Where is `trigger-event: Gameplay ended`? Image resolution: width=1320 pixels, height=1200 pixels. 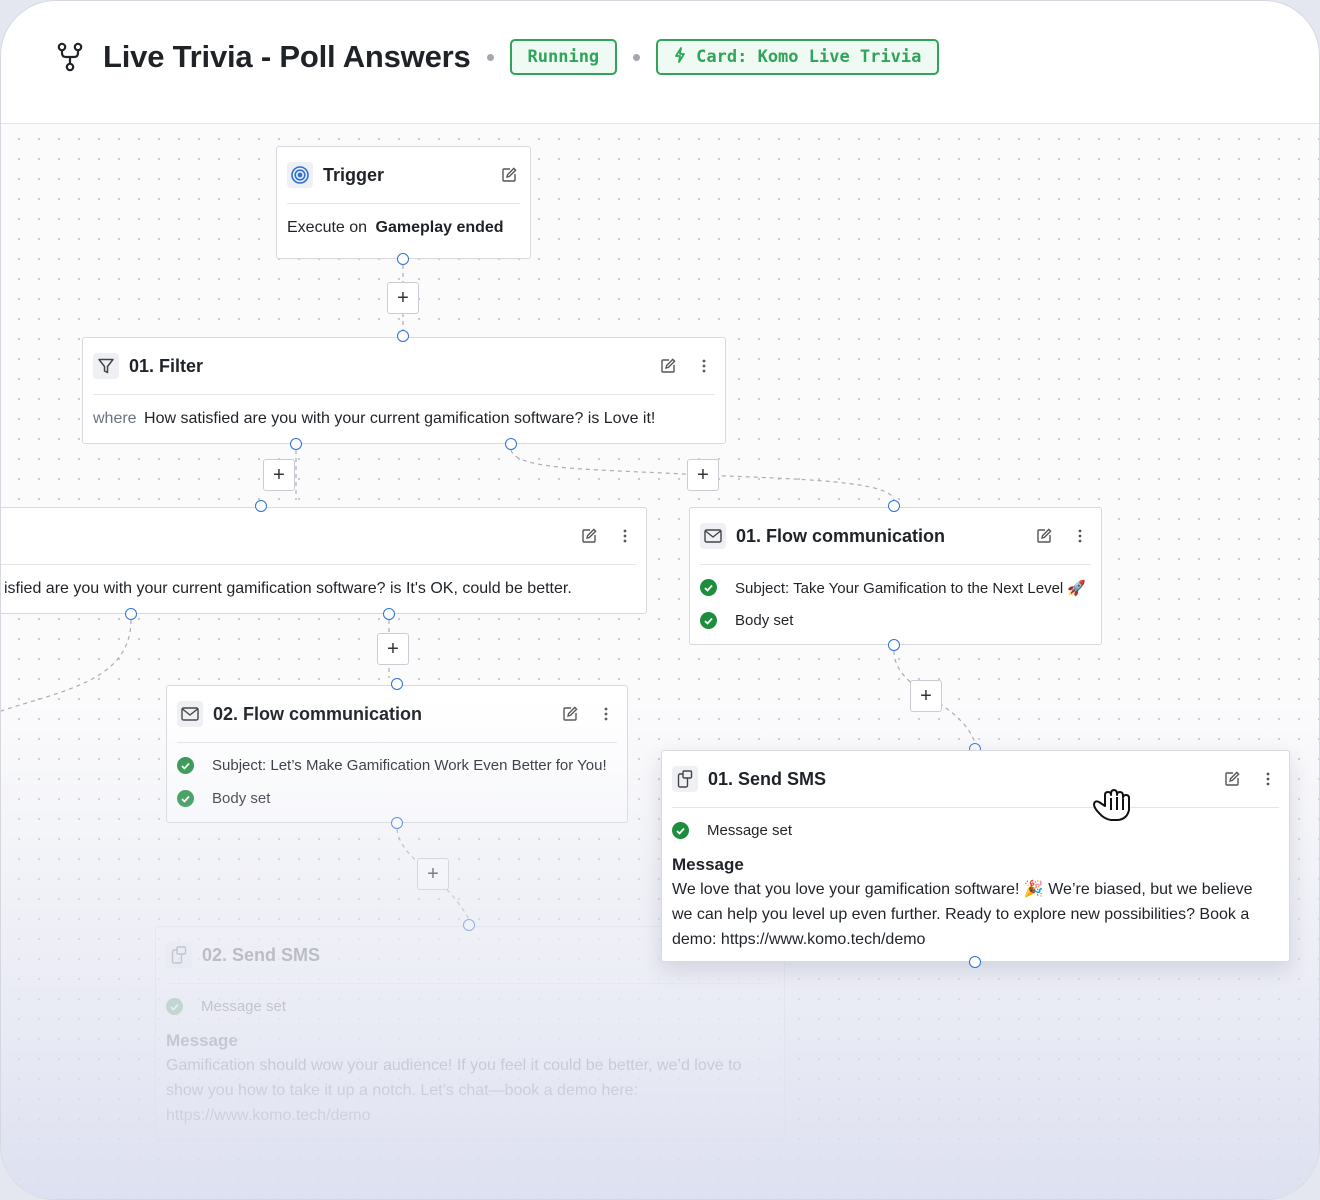 trigger-event: Gameplay ended is located at coordinates (439, 227).